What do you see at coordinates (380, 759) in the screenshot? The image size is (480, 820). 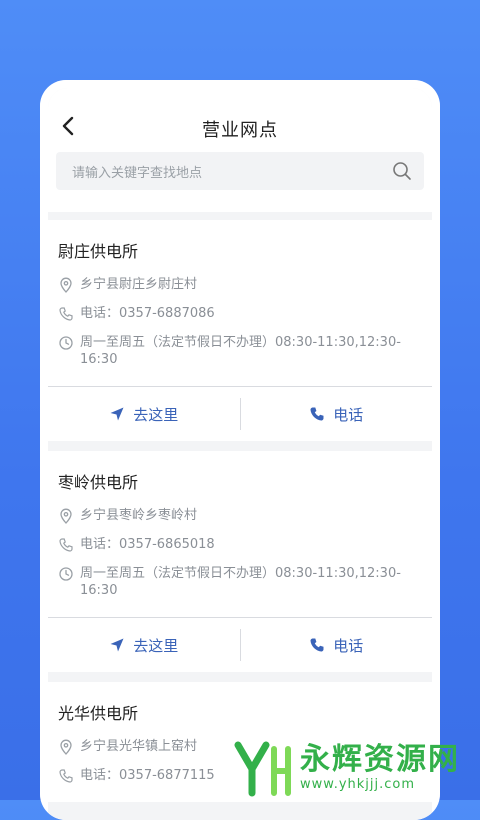 I see `watermark-text: 永辉资源网` at bounding box center [380, 759].